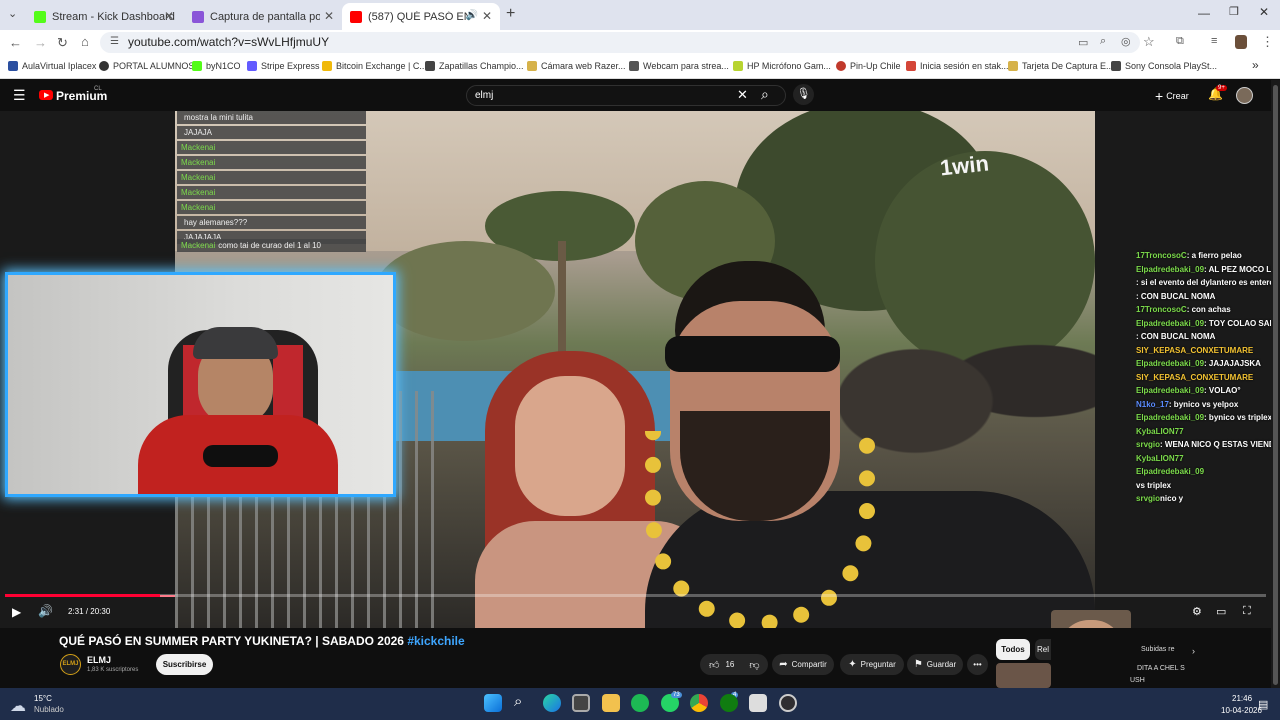 The width and height of the screenshot is (1280, 720). What do you see at coordinates (146, 66) in the screenshot?
I see `bookmark-item: PORTAL ALUMNOS` at bounding box center [146, 66].